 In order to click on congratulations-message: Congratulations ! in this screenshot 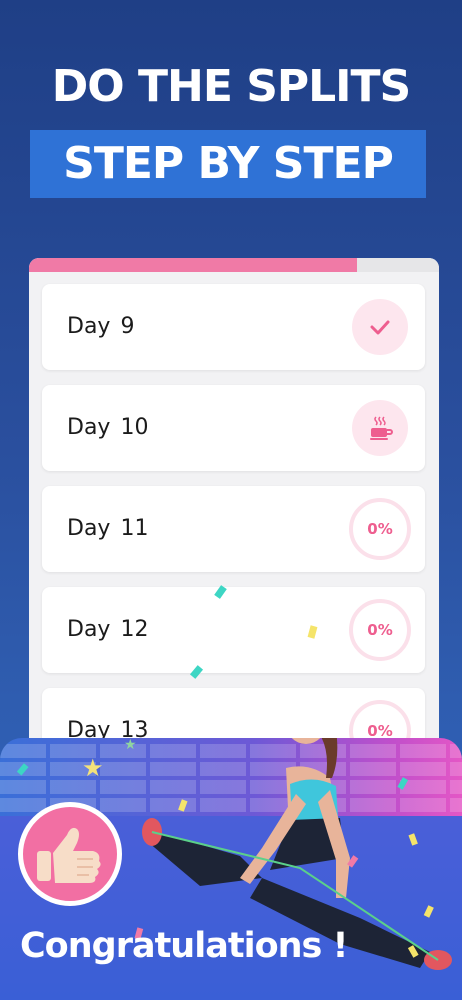, I will do `click(184, 946)`.